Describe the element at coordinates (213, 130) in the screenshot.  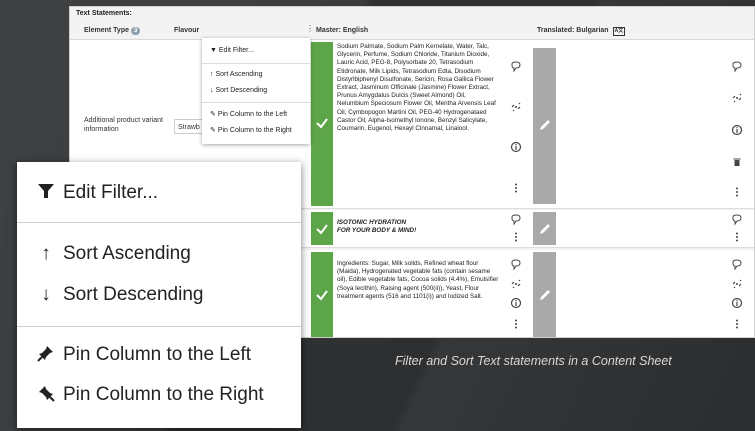
I see `pin-right-icon: ✎` at that location.